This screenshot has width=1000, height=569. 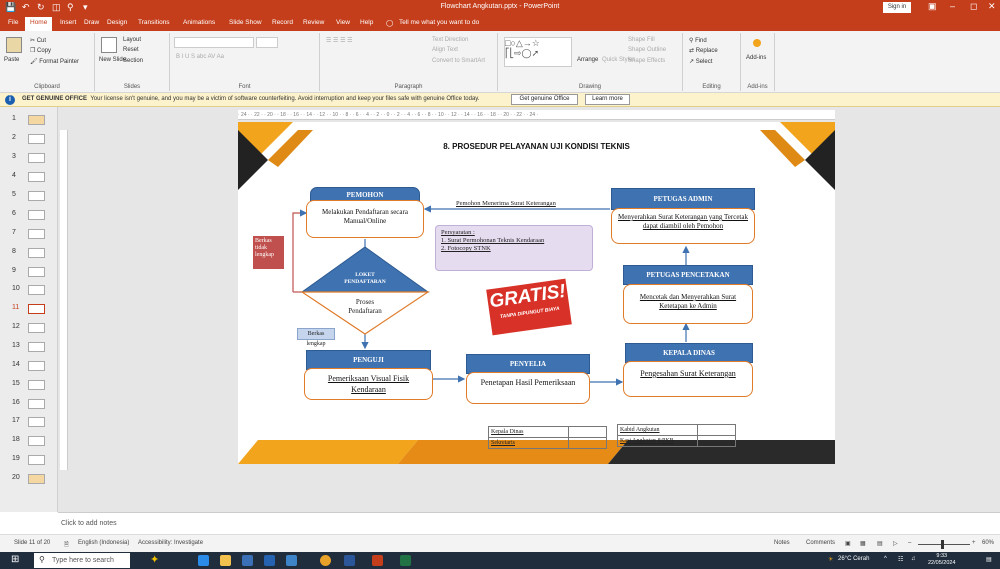 What do you see at coordinates (154, 559) in the screenshot?
I see `copilot-icon: ✦` at bounding box center [154, 559].